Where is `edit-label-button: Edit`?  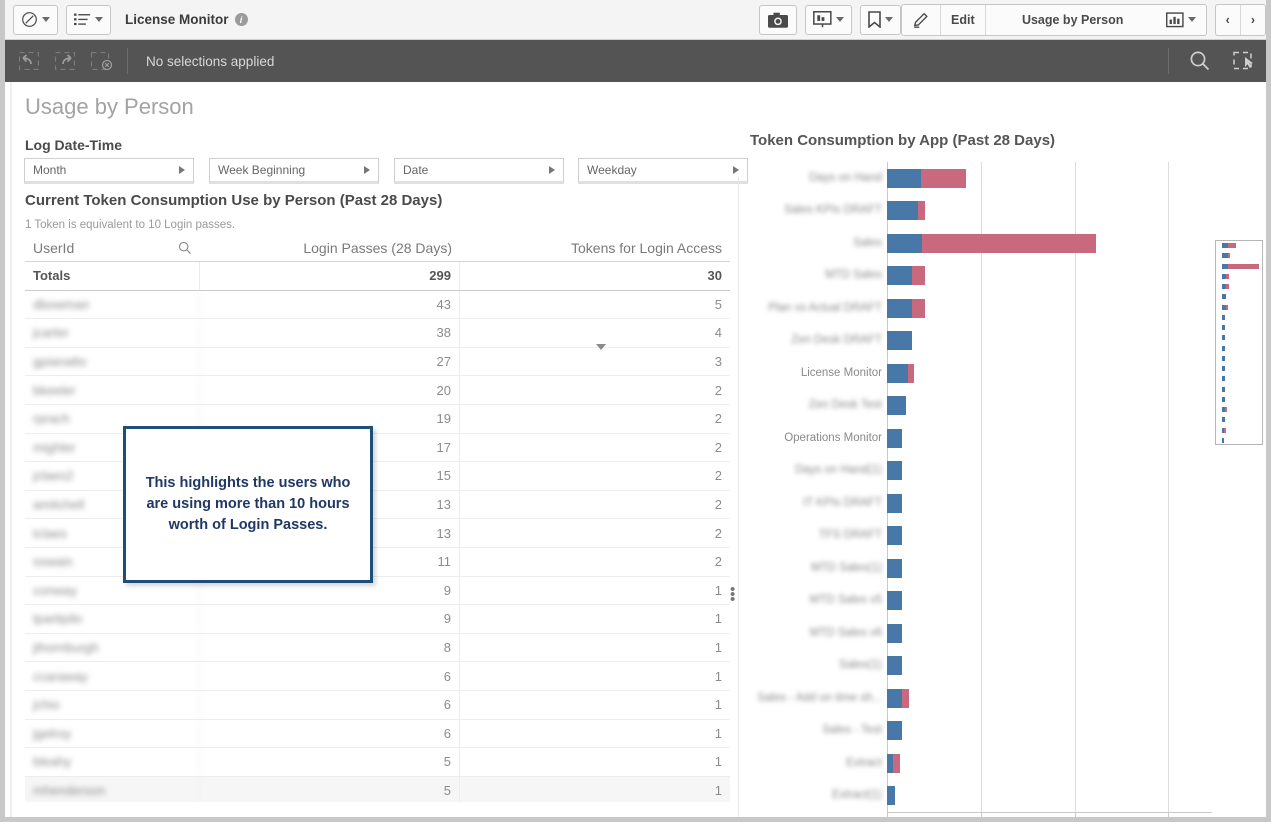 edit-label-button: Edit is located at coordinates (963, 19).